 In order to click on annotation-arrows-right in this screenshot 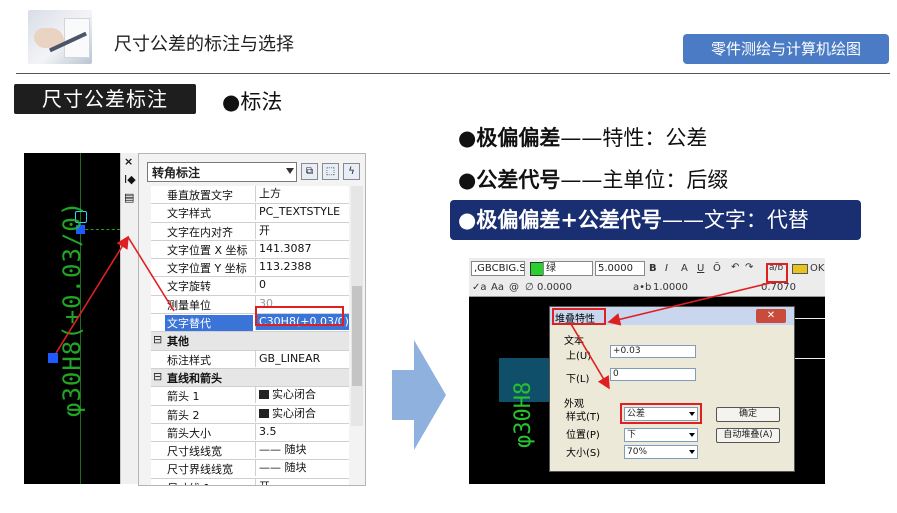, I will do `click(672, 335)`.